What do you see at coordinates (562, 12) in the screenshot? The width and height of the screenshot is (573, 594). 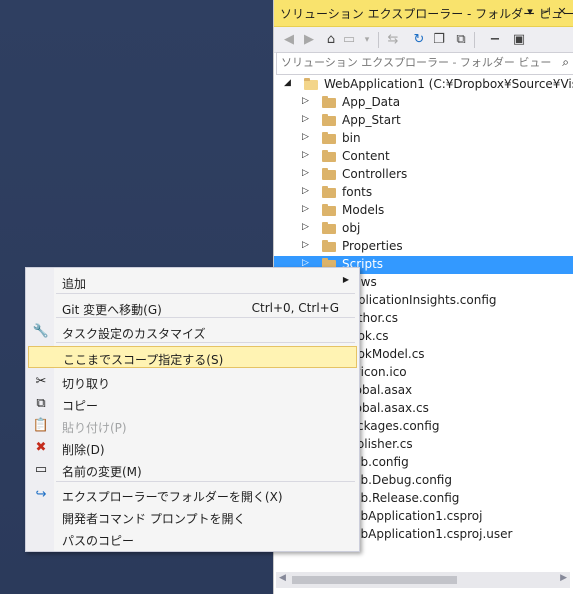 I see `close-icon: ✕` at bounding box center [562, 12].